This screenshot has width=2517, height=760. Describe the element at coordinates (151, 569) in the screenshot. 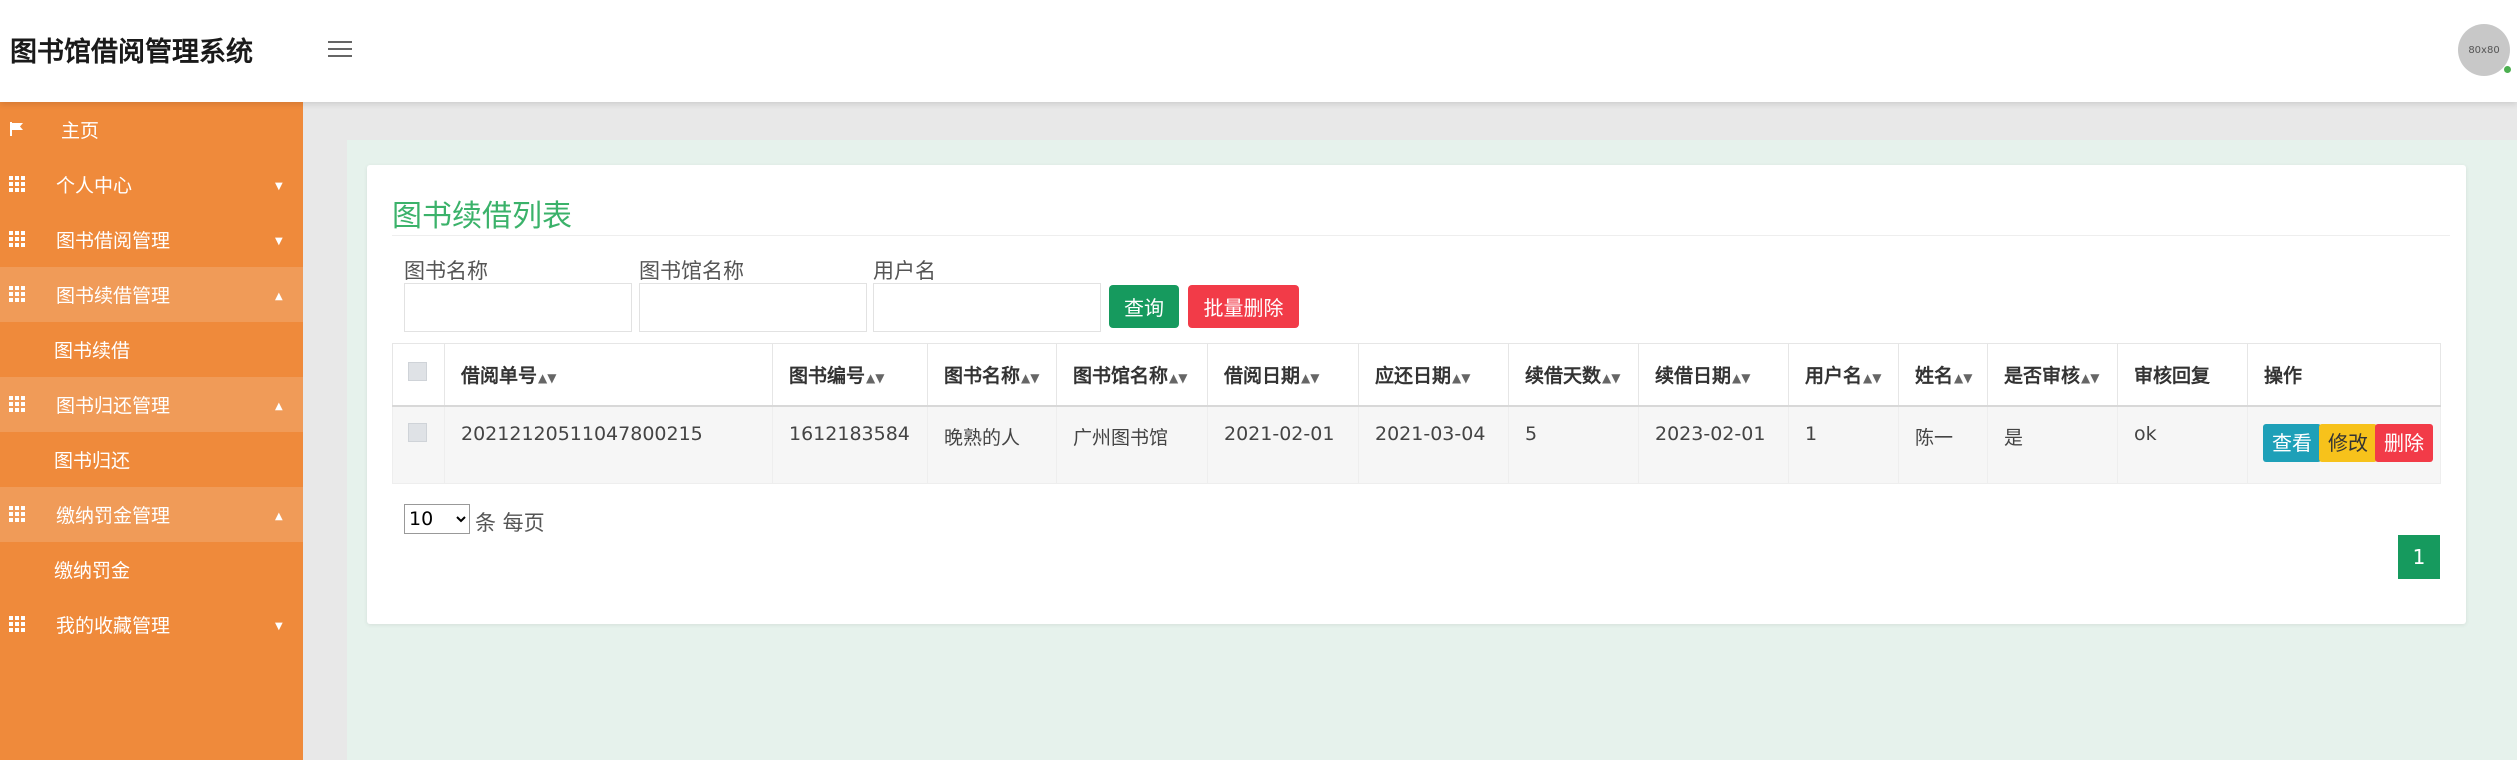

I see `sidebar-subitem-fine: 缴纳罚金` at that location.